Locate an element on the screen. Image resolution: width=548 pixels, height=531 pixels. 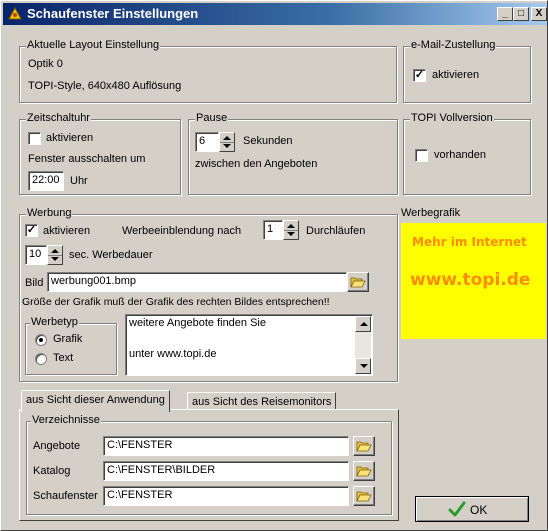
memo-scrollbar is located at coordinates (363, 345).